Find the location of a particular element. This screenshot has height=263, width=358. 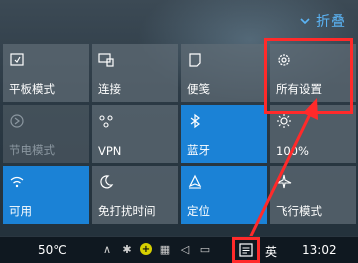

input-language: 英 is located at coordinates (271, 251).